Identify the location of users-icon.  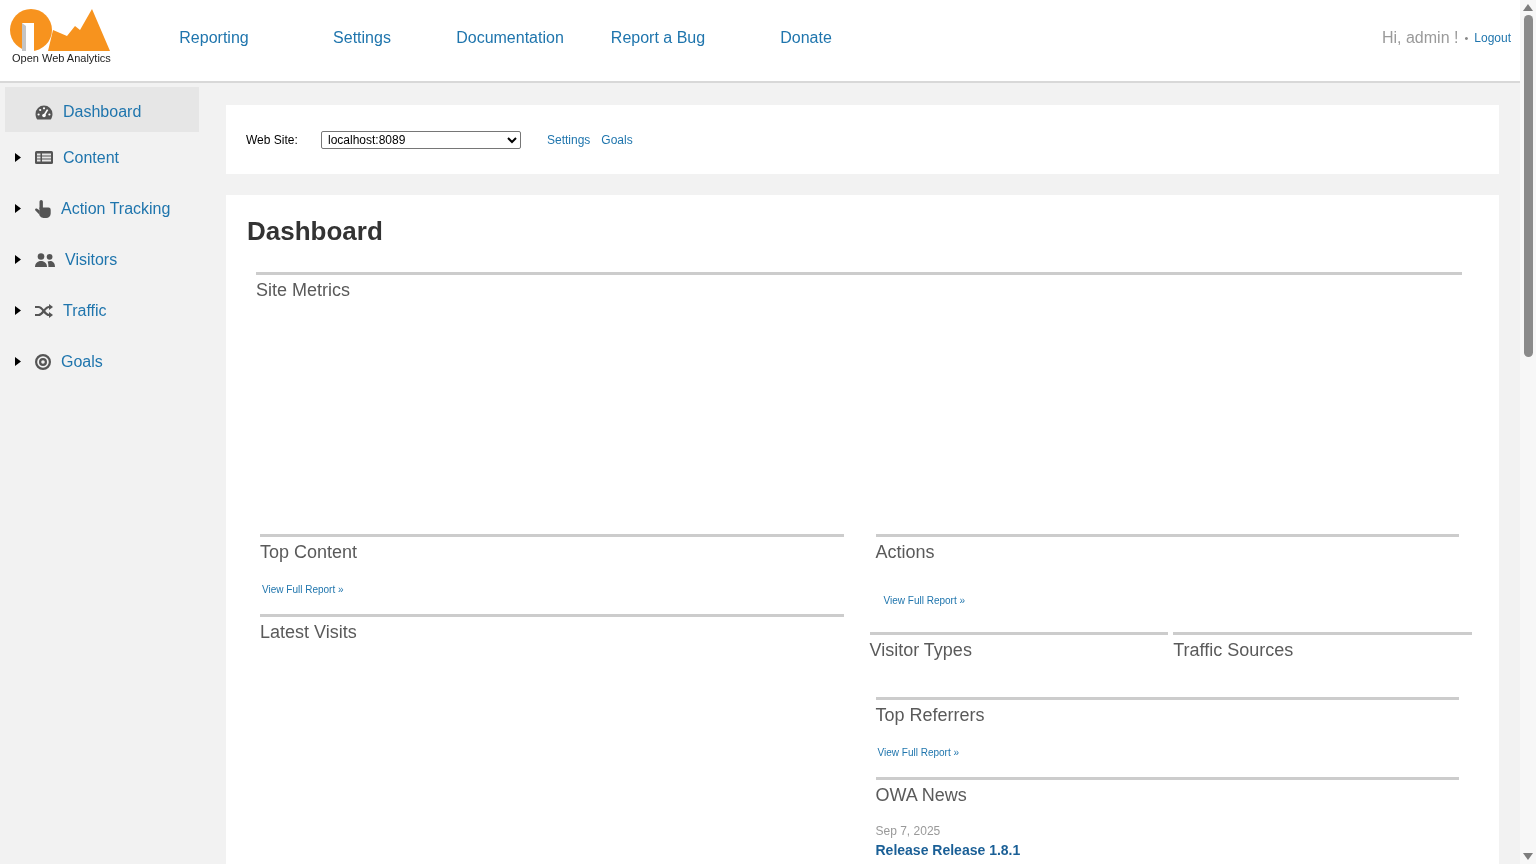
(45, 259).